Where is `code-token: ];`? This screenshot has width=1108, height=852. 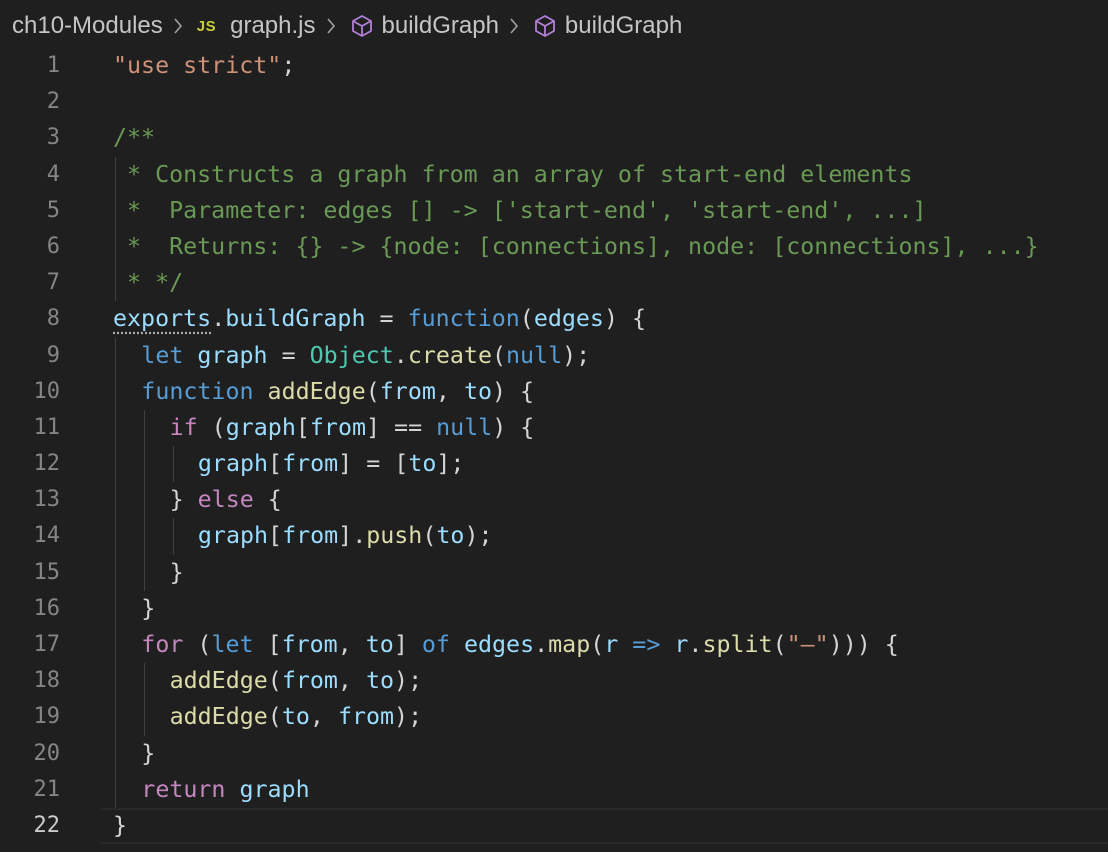 code-token: ]; is located at coordinates (450, 464).